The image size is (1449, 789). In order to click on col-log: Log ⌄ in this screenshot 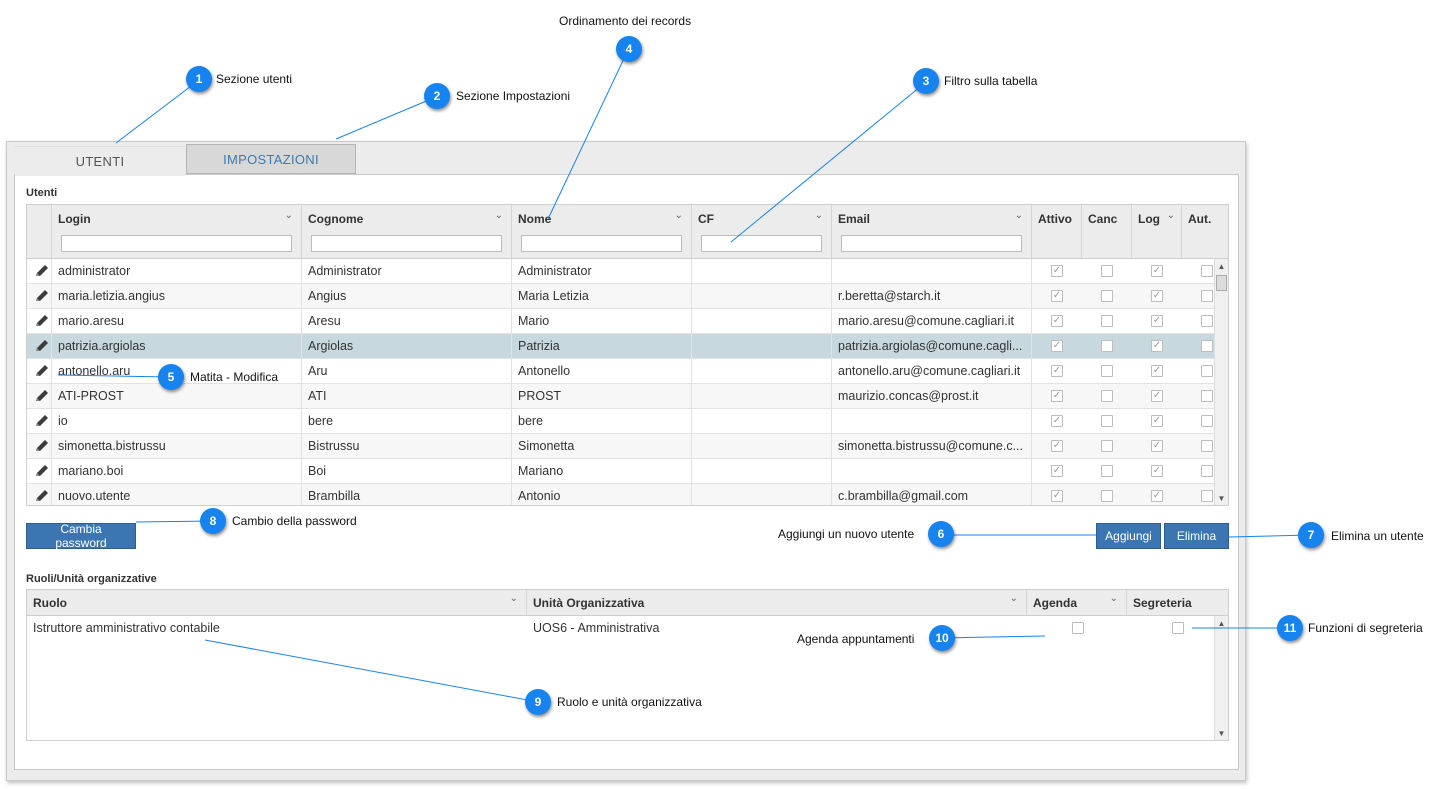, I will do `click(1157, 231)`.